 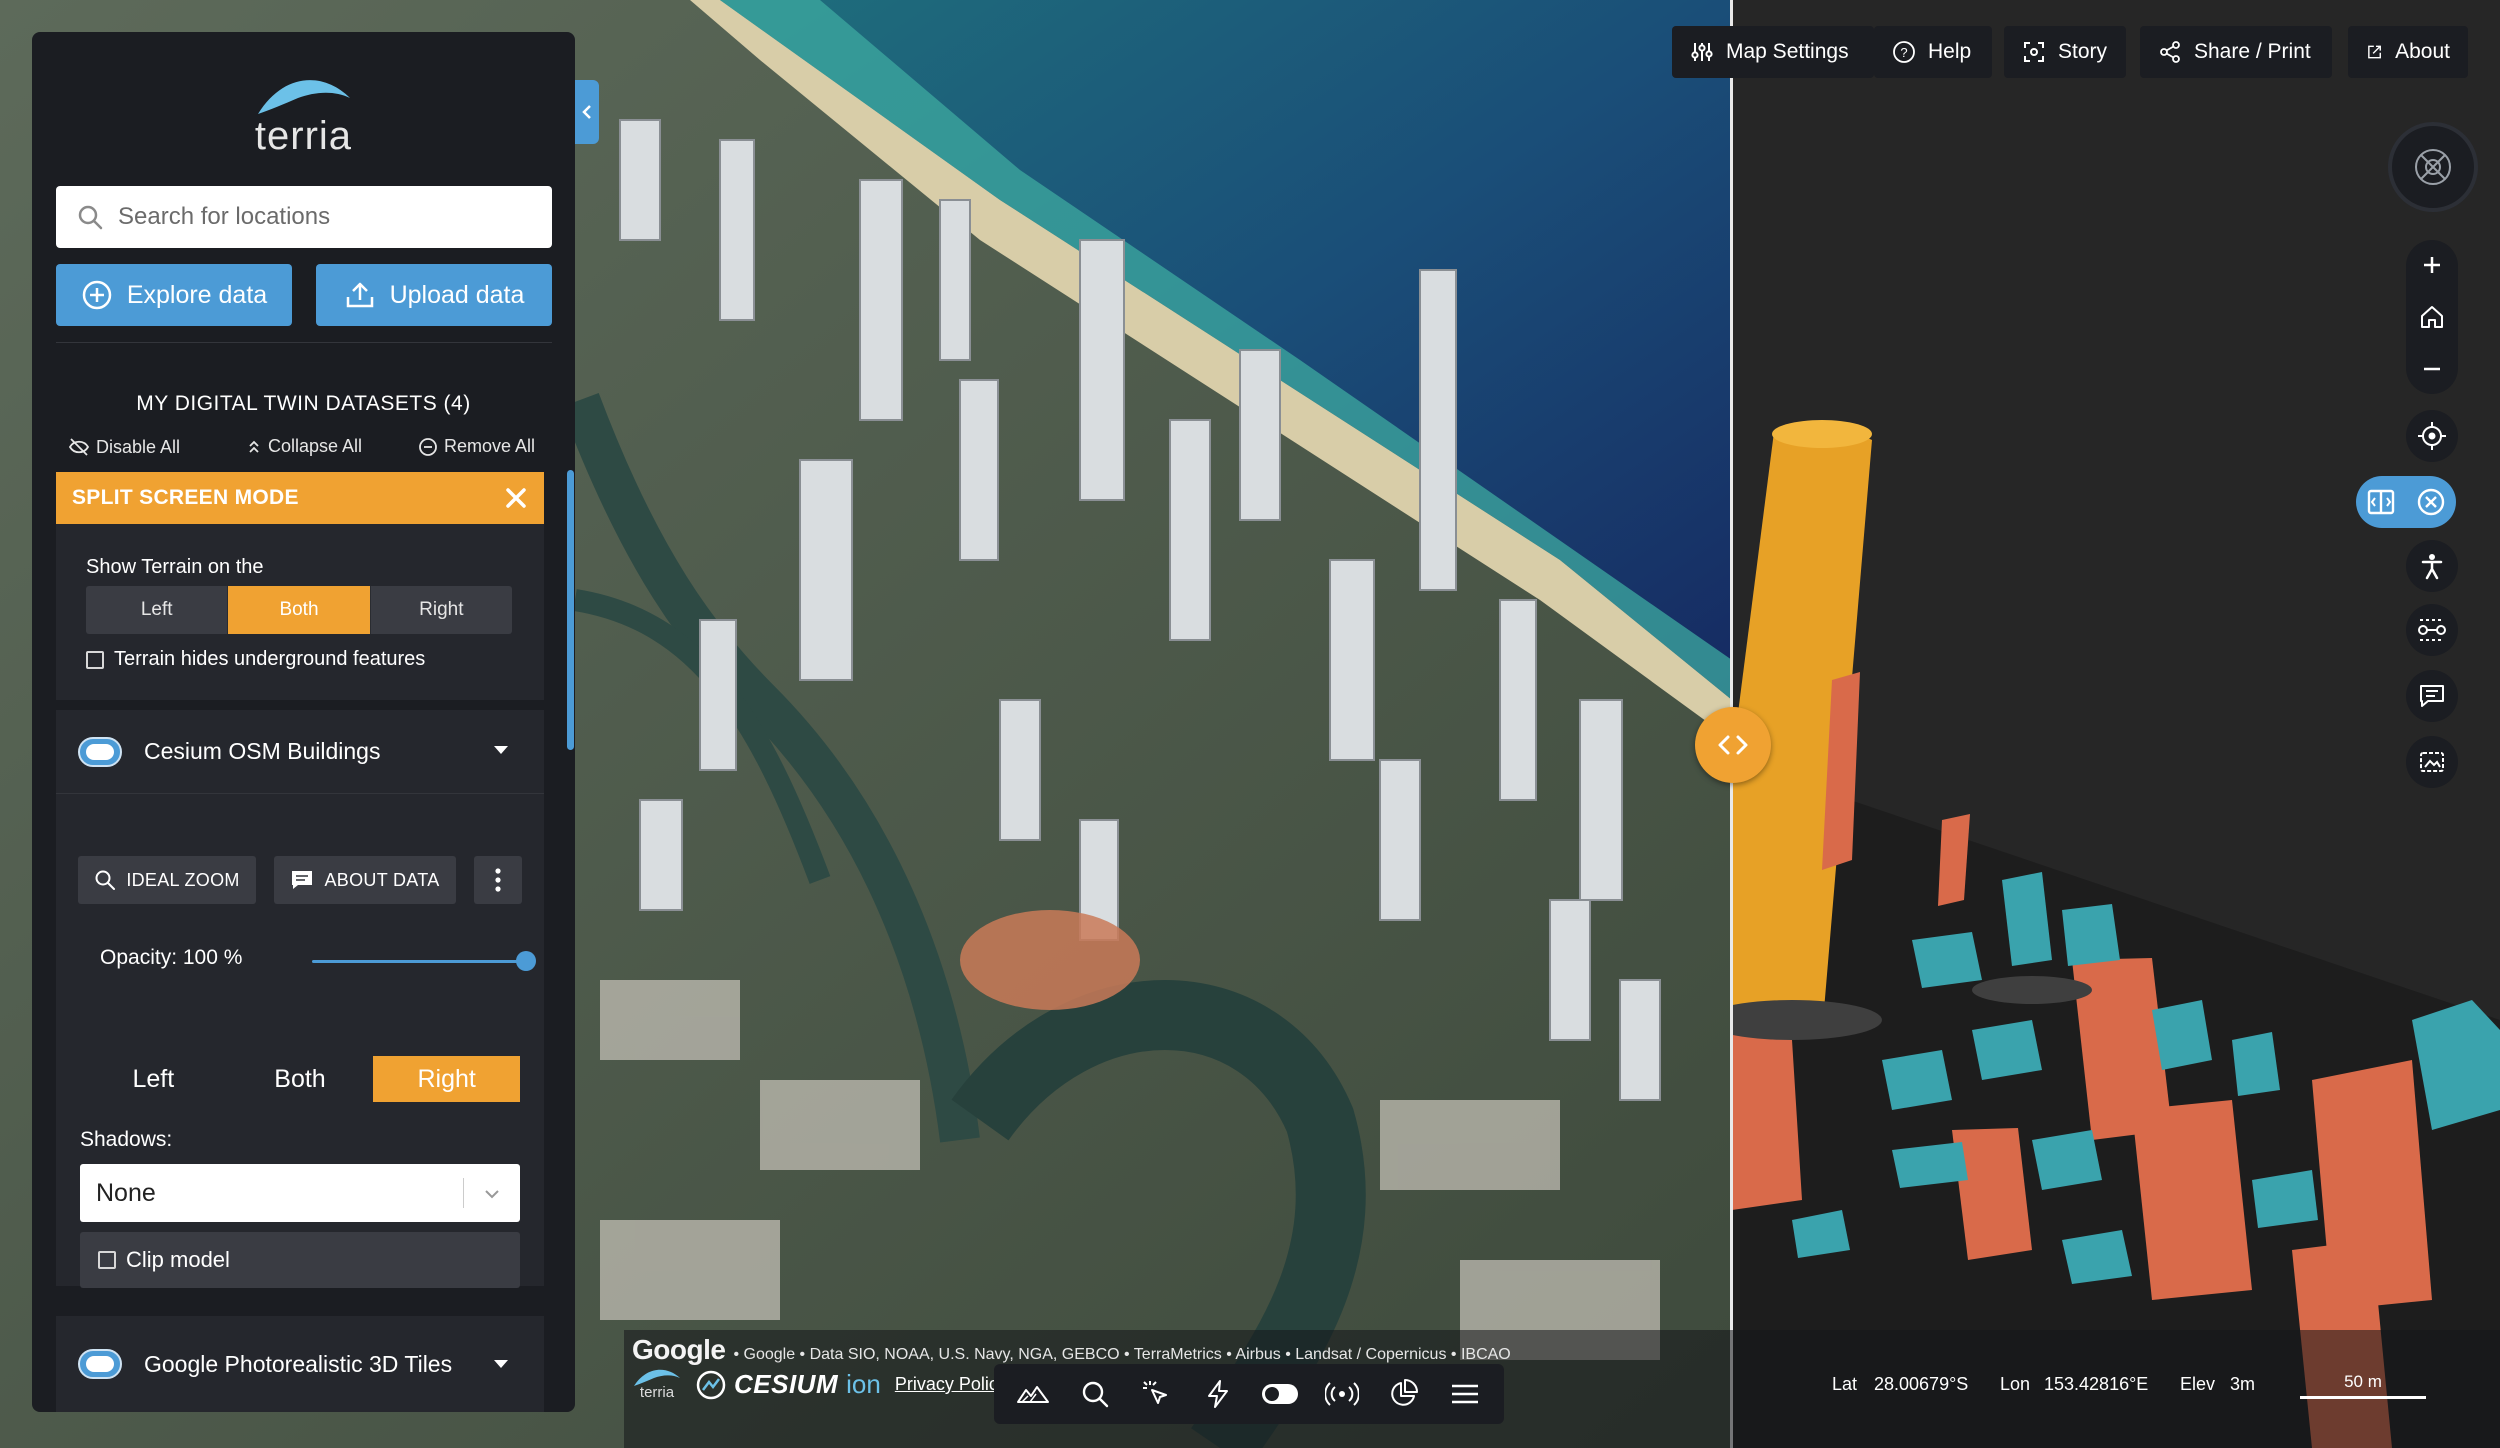 What do you see at coordinates (447, 1079) in the screenshot?
I see `side-right-option: Right` at bounding box center [447, 1079].